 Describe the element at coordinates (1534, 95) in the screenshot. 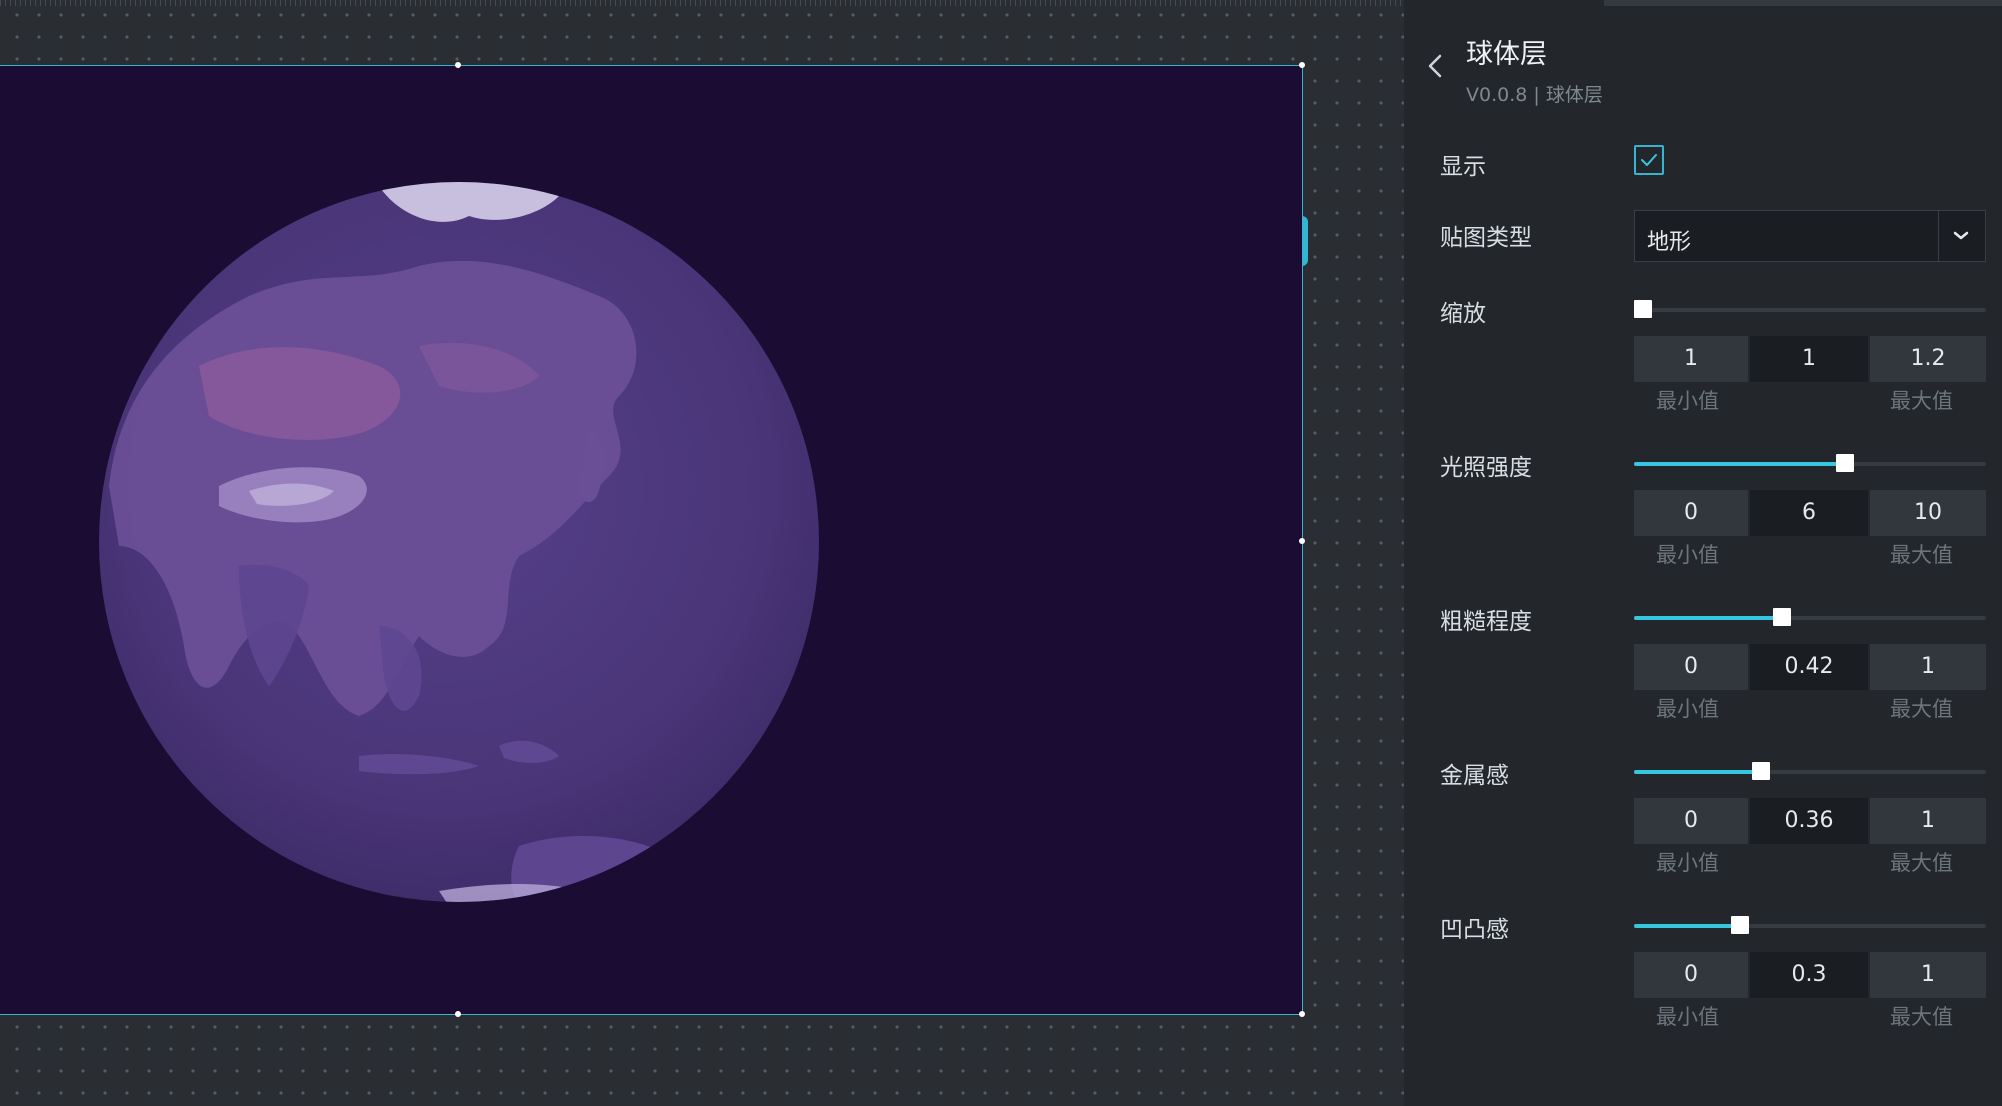

I see `panel-subtitle: V0.0.8 | 球体层` at that location.